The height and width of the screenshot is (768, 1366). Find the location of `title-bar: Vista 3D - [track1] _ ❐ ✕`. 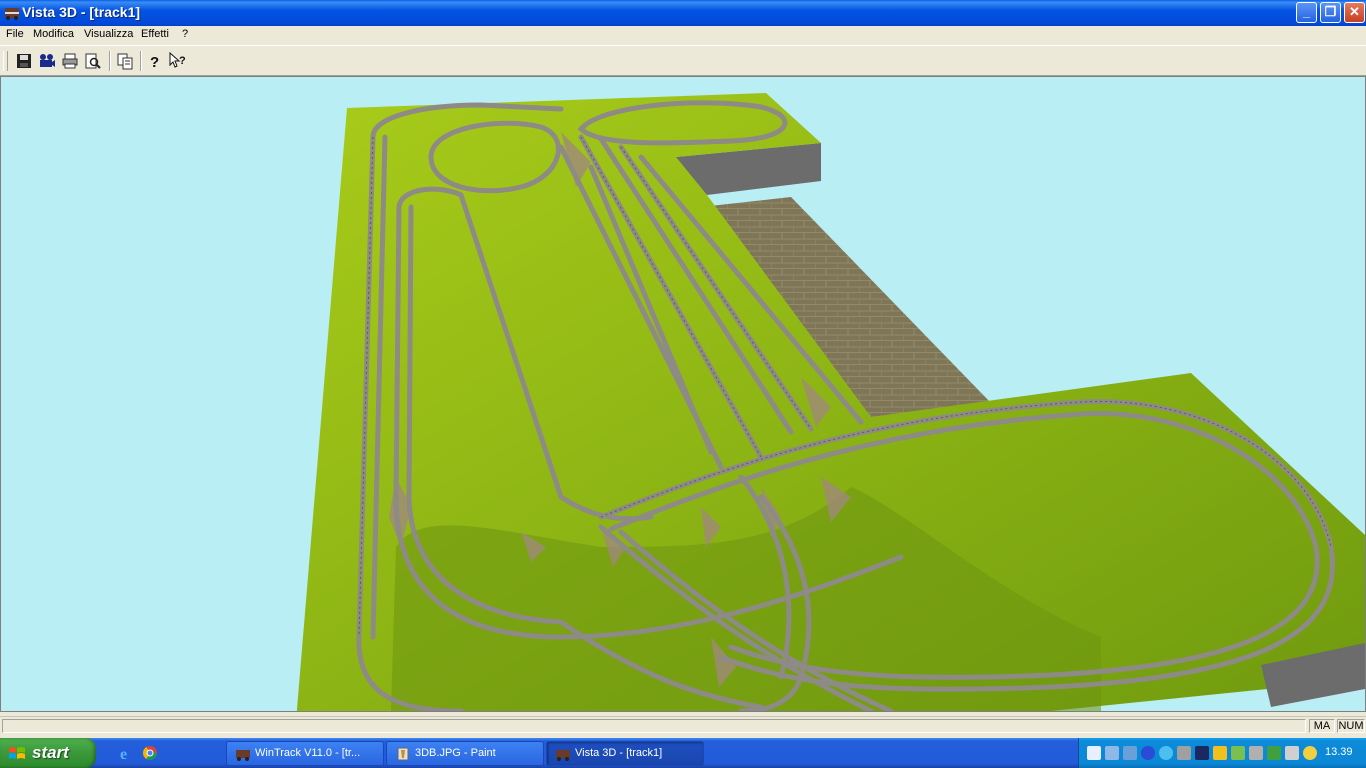

title-bar: Vista 3D - [track1] _ ❐ ✕ is located at coordinates (683, 13).